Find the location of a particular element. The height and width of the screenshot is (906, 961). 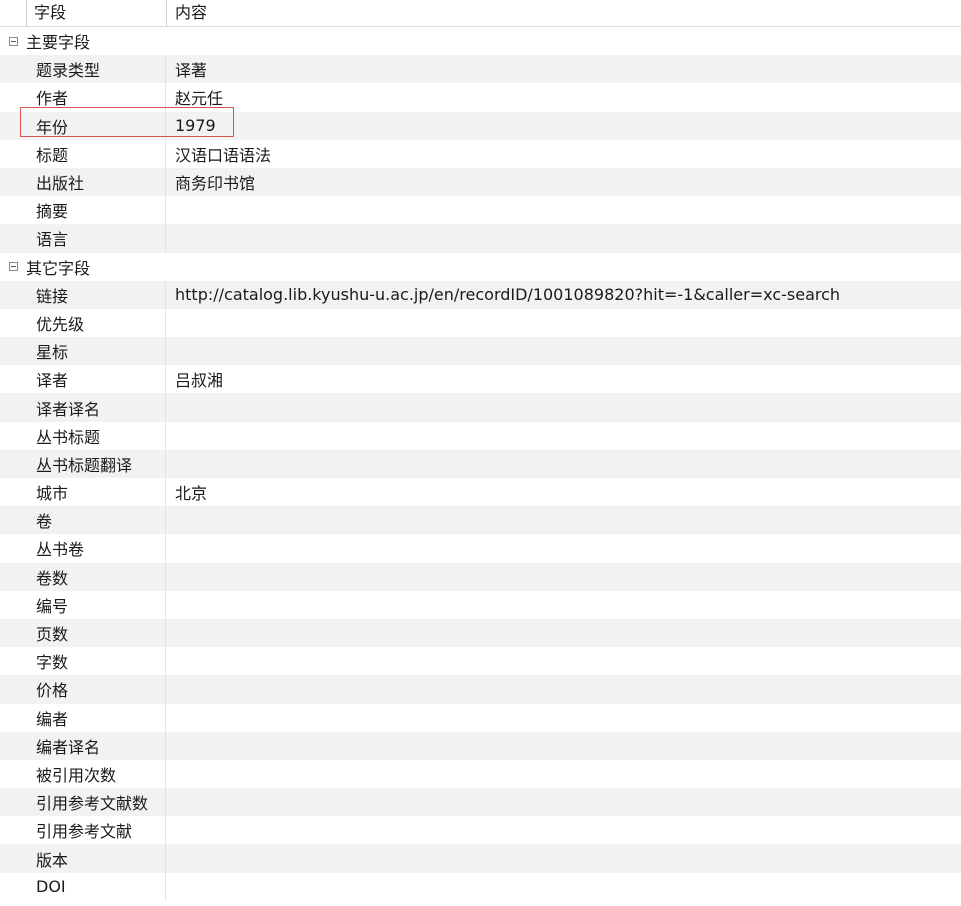

field-row: 编者译名 is located at coordinates (480, 745).